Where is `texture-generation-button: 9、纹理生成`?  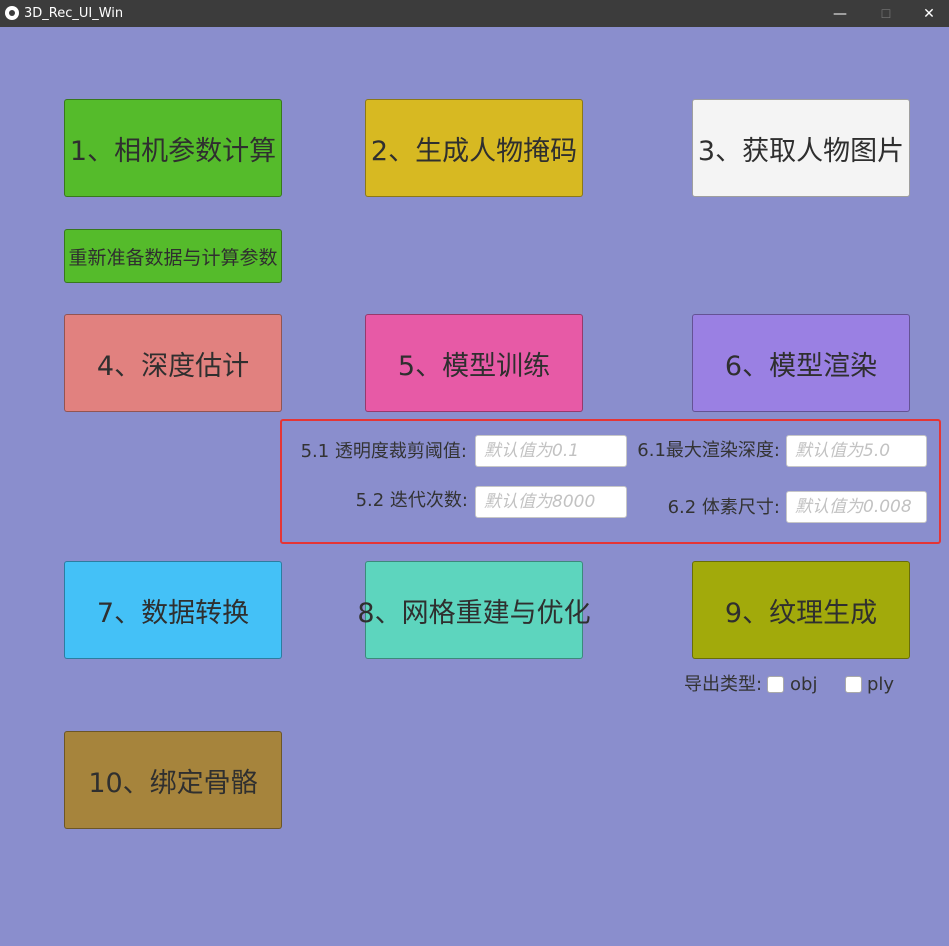
texture-generation-button: 9、纹理生成 is located at coordinates (801, 610).